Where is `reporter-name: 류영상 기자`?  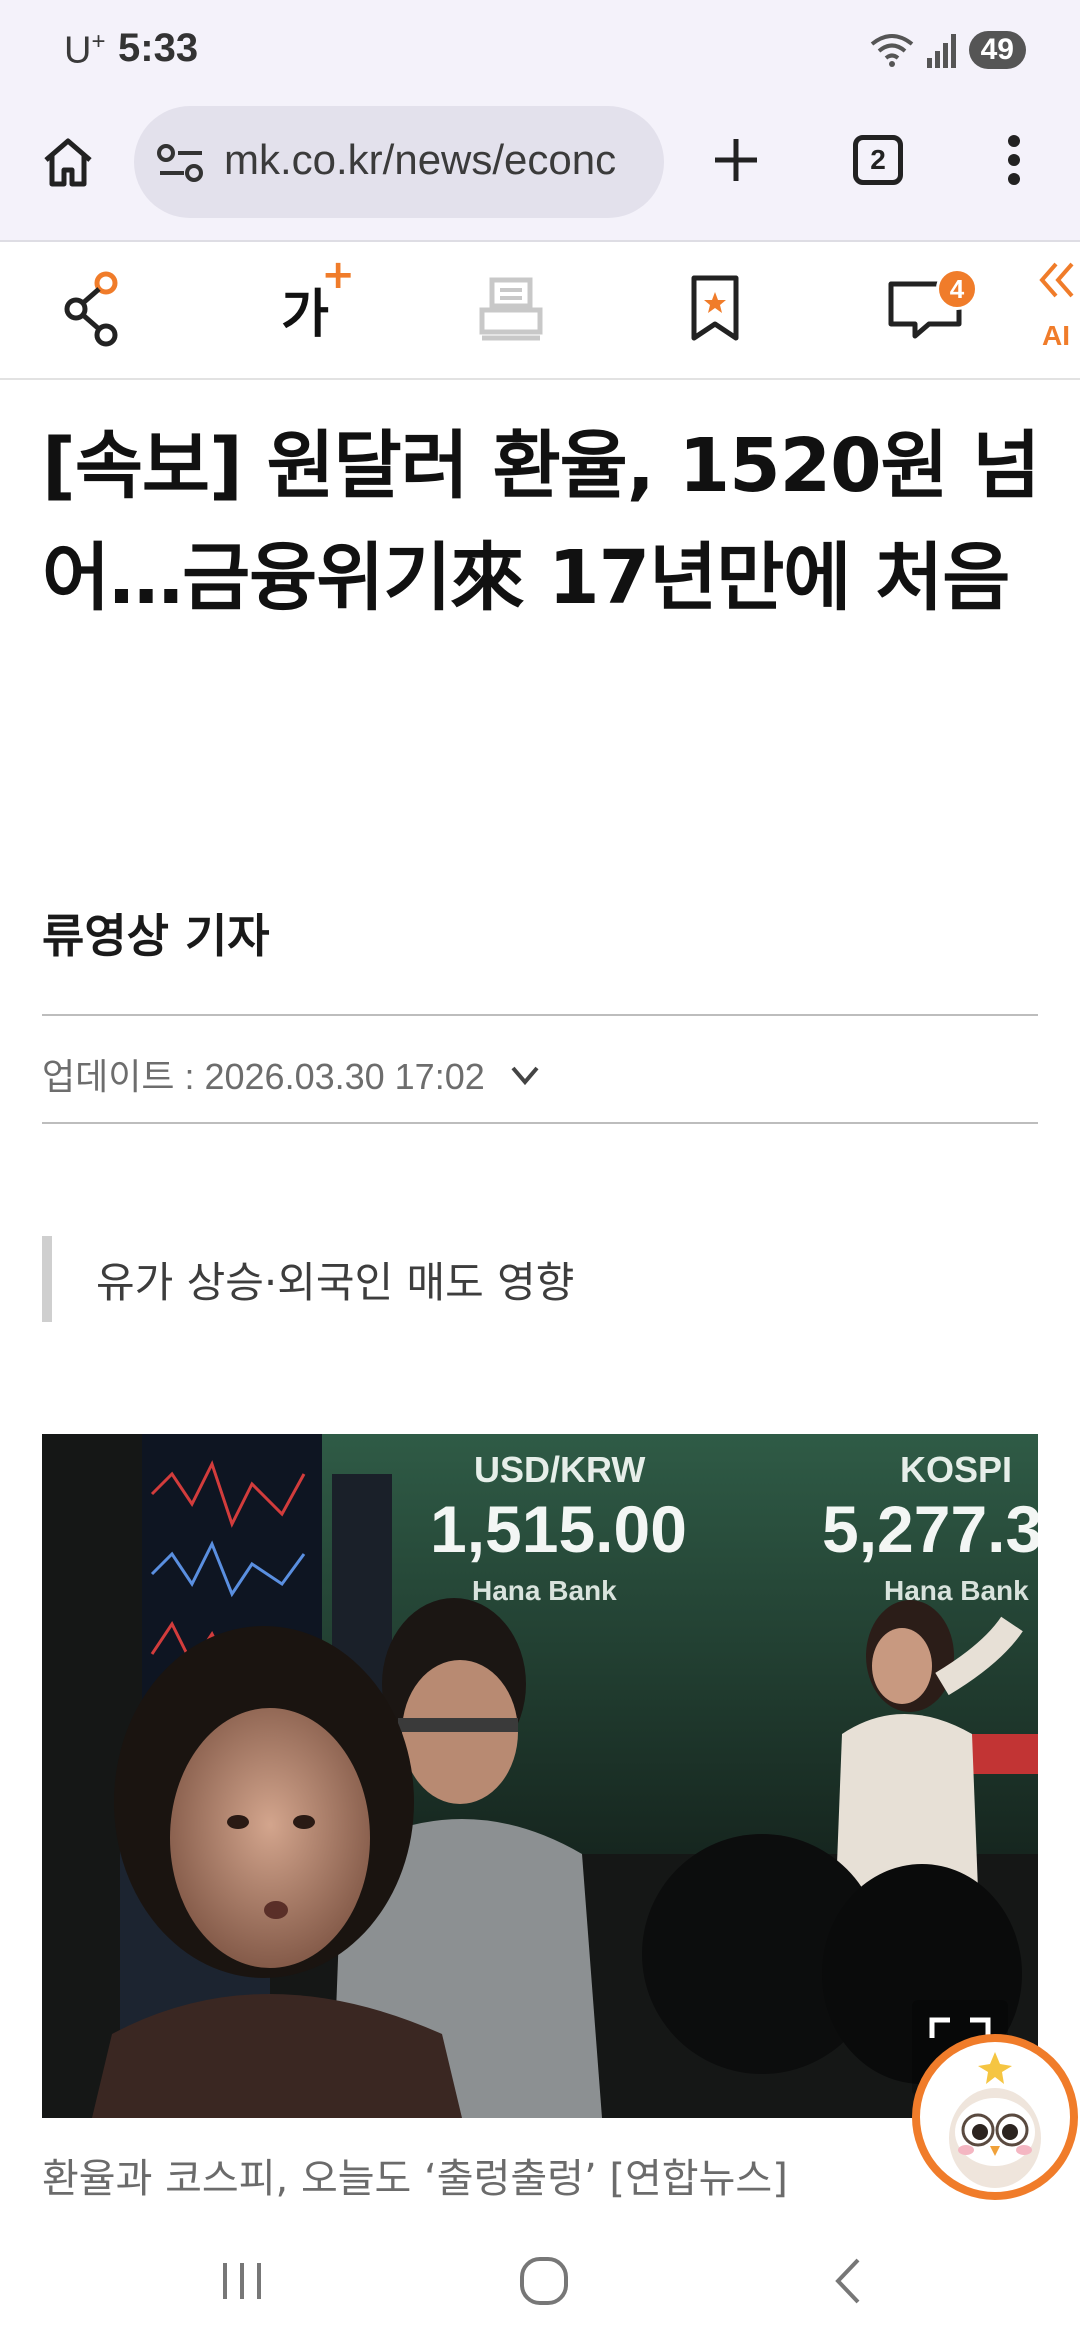
reporter-name: 류영상 기자 is located at coordinates (156, 933).